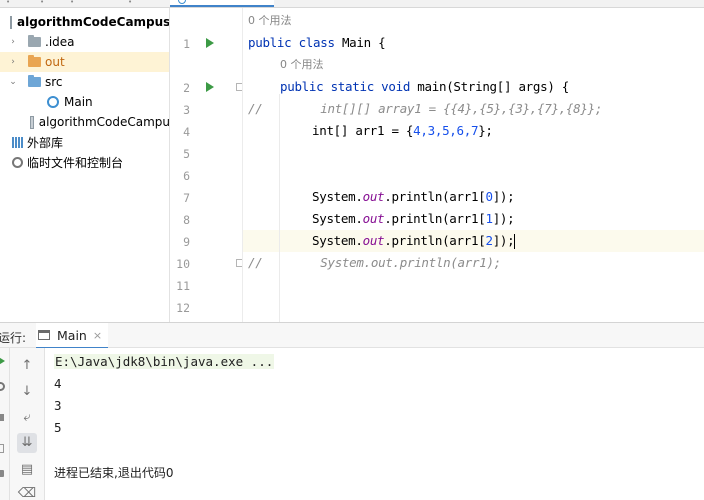  I want to click on print-icon: ▤, so click(27, 470).